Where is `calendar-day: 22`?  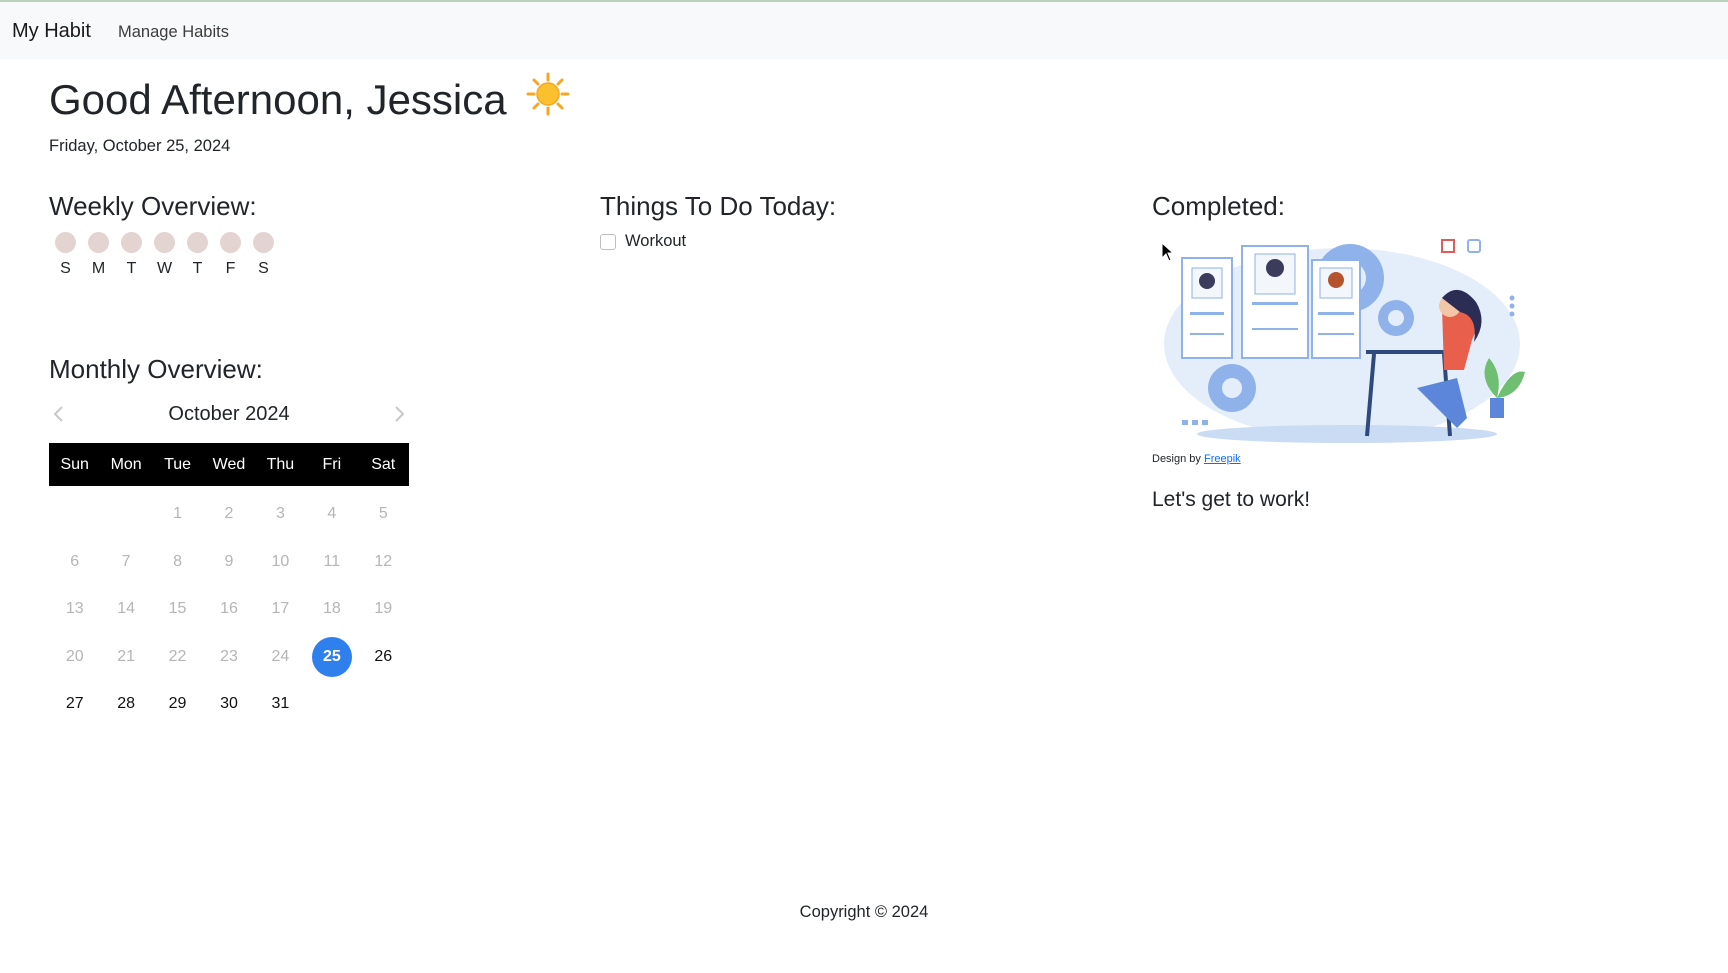 calendar-day: 22 is located at coordinates (177, 657).